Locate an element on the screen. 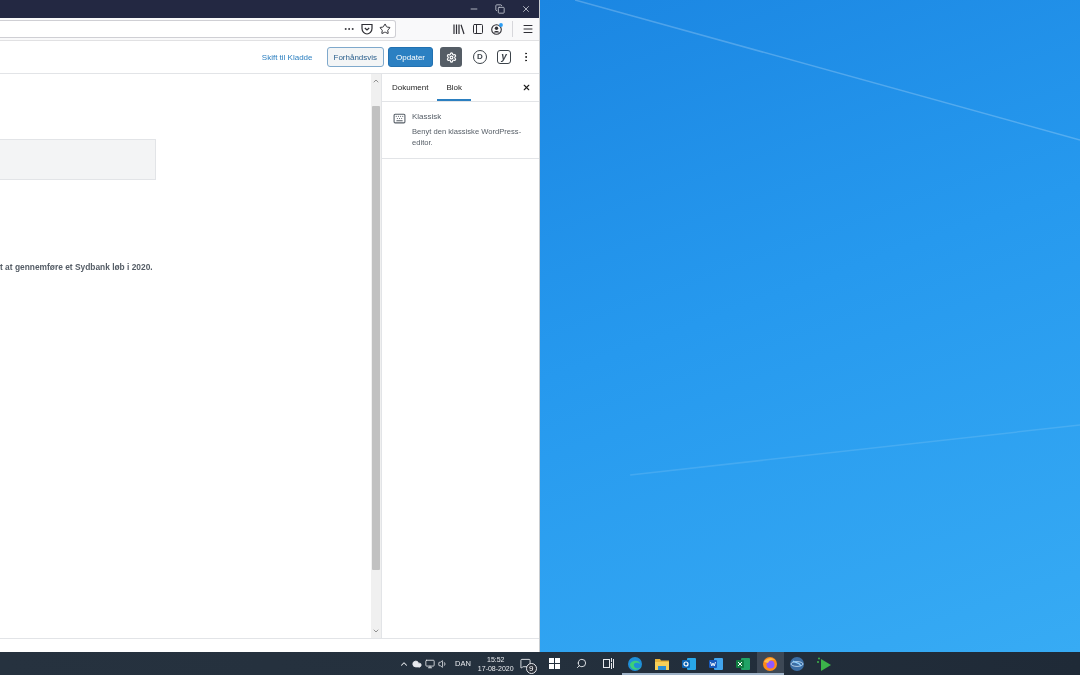  scrollbar is located at coordinates (376, 356).